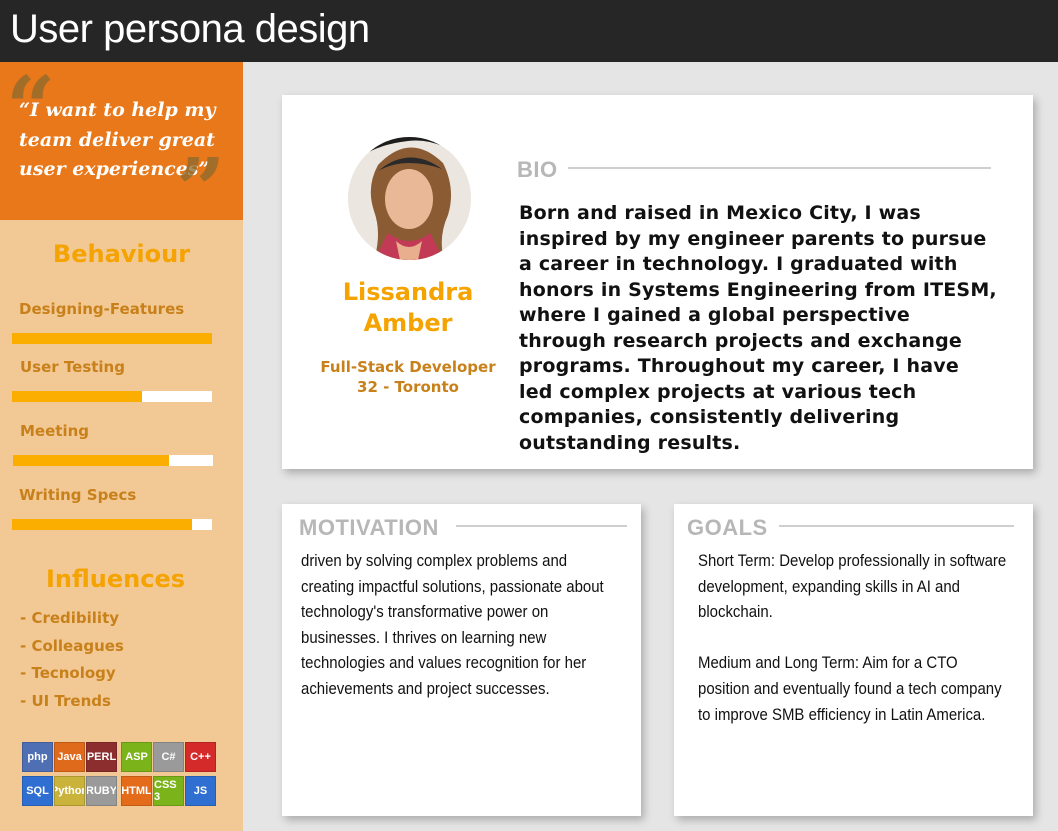 This screenshot has width=1058, height=831. Describe the element at coordinates (136, 791) in the screenshot. I see `html-icon: HTML` at that location.